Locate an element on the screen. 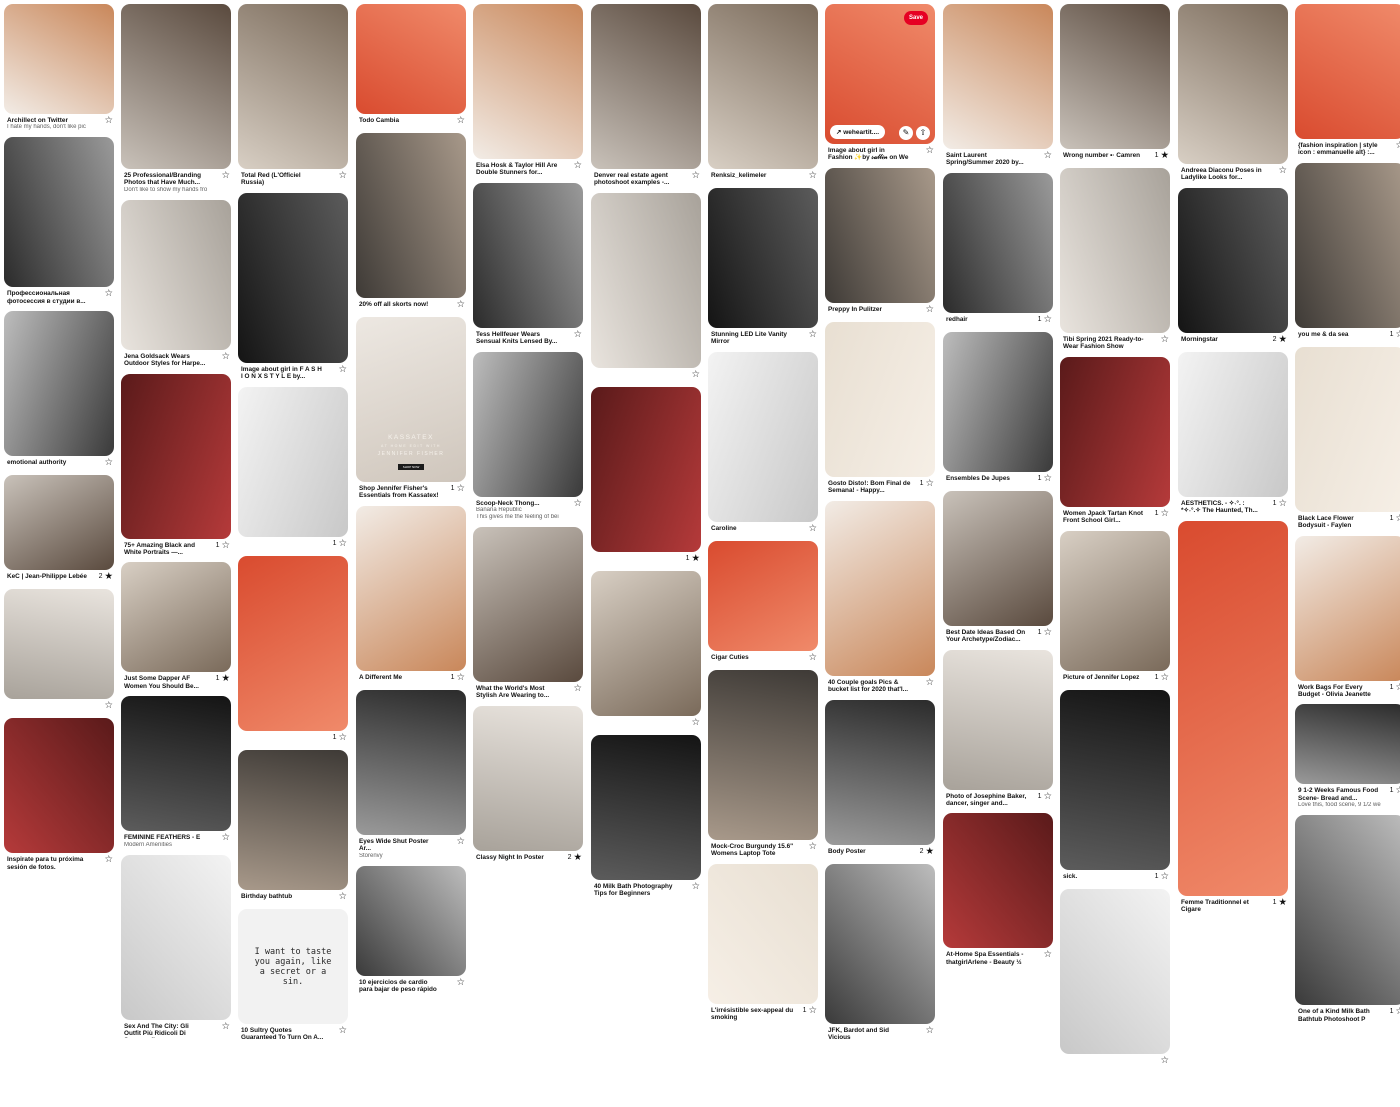 The width and height of the screenshot is (1400, 1107). pin-card: Classy Night In Poster 2 ★ is located at coordinates (528, 784).